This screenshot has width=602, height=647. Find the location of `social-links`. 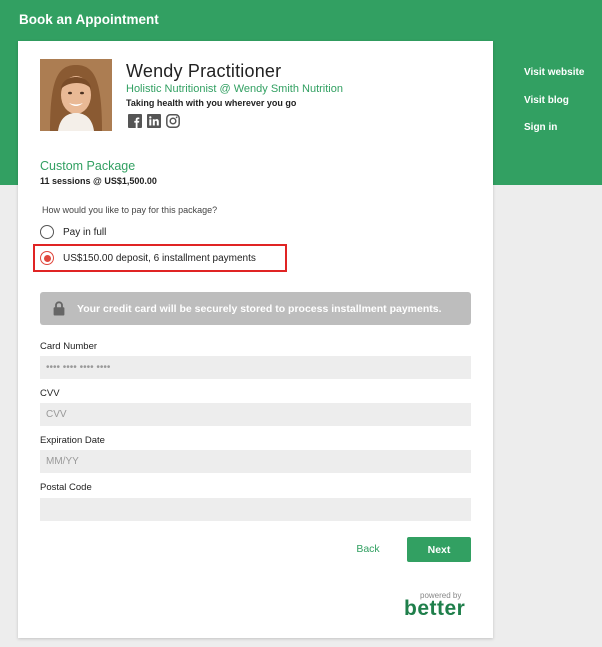

social-links is located at coordinates (153, 120).